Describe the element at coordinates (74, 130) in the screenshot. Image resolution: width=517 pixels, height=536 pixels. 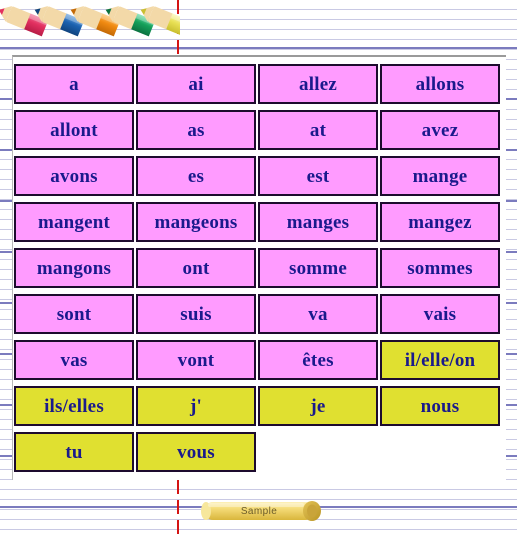
I see `word-cell: allont` at that location.